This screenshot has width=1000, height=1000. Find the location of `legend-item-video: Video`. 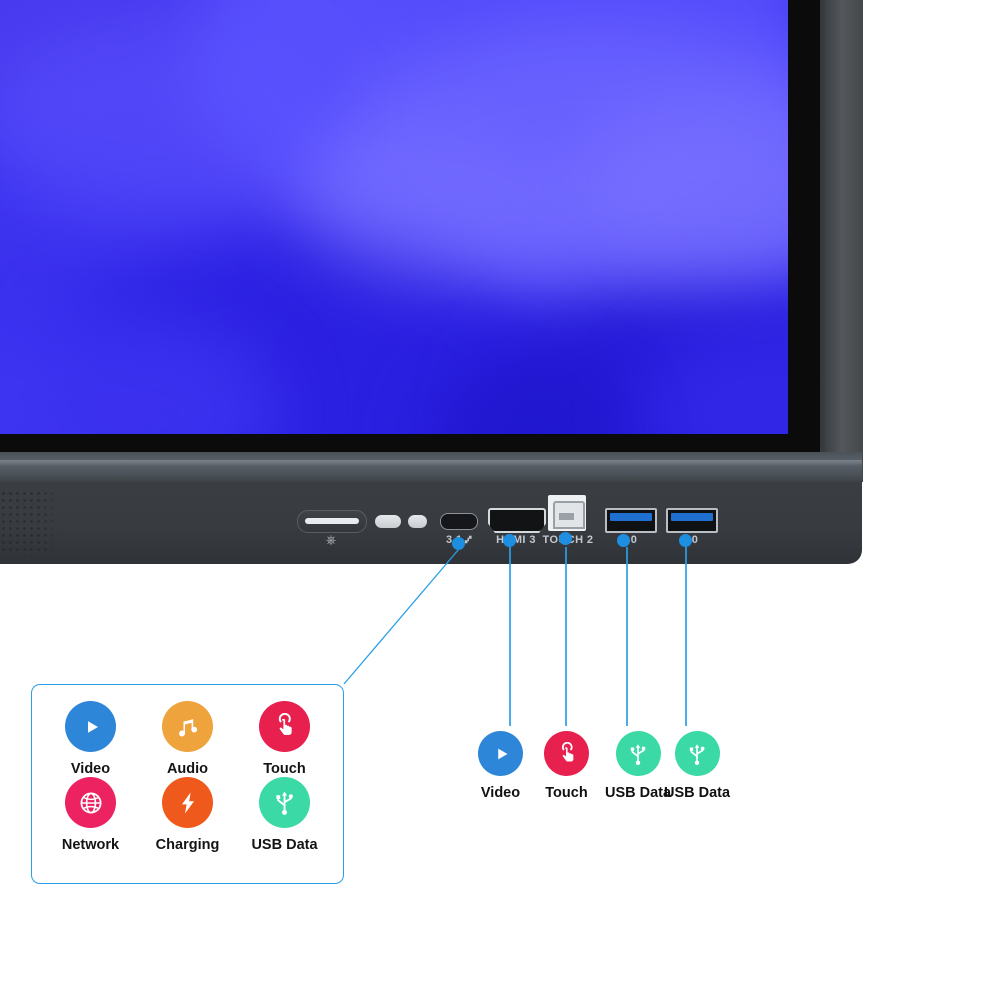

legend-item-video: Video is located at coordinates (90, 739).